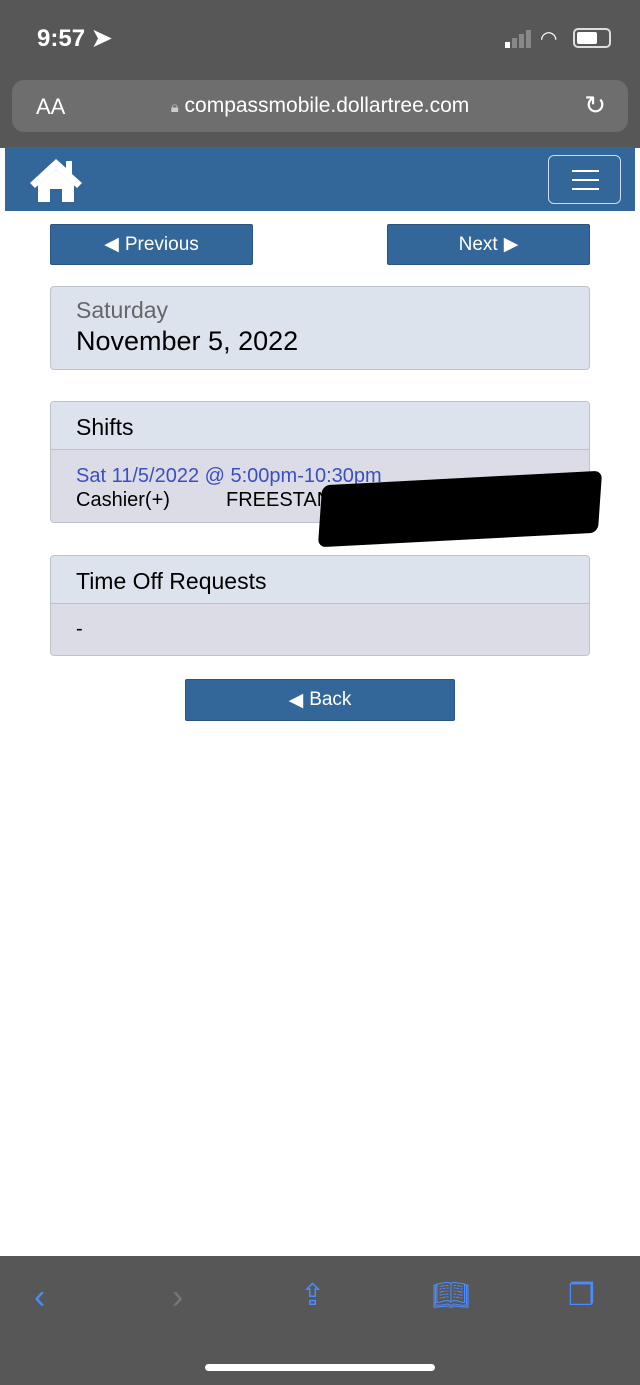 Image resolution: width=640 pixels, height=1385 pixels. What do you see at coordinates (320, 580) in the screenshot?
I see `time-off-title: Time Off Requests` at bounding box center [320, 580].